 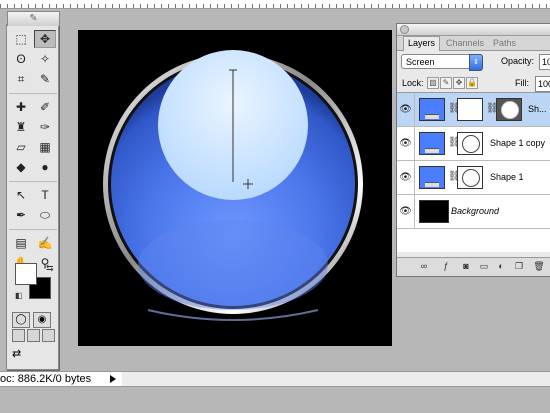 What do you see at coordinates (518, 61) in the screenshot?
I see `opacity-label: Opacity:` at bounding box center [518, 61].